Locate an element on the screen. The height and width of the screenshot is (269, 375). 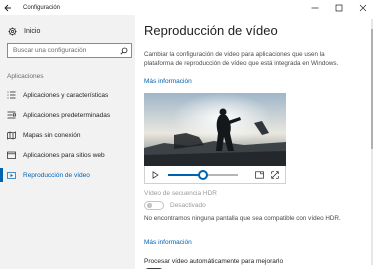
window-title: Configuración is located at coordinates (42, 7).